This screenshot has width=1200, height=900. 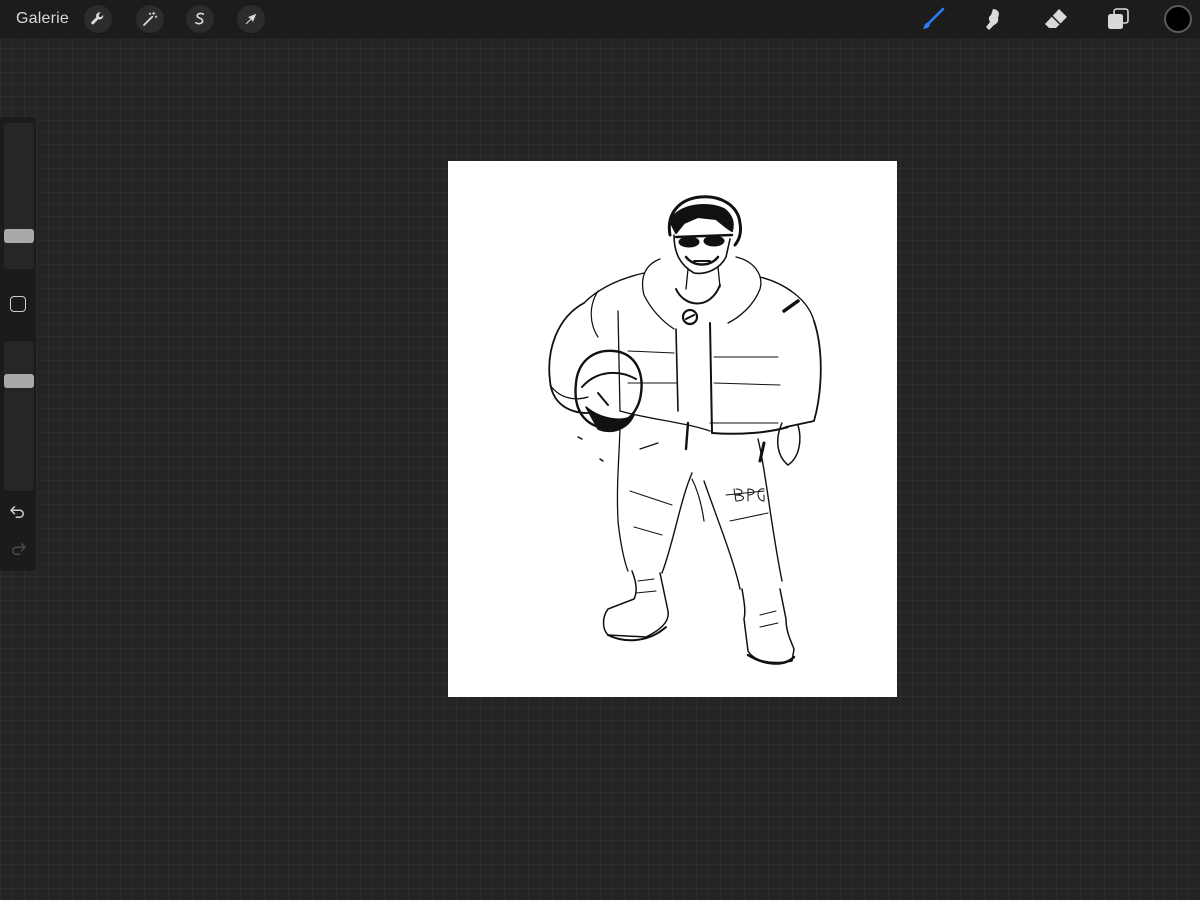 I want to click on top-toolbar: Galerie, so click(x=600, y=19).